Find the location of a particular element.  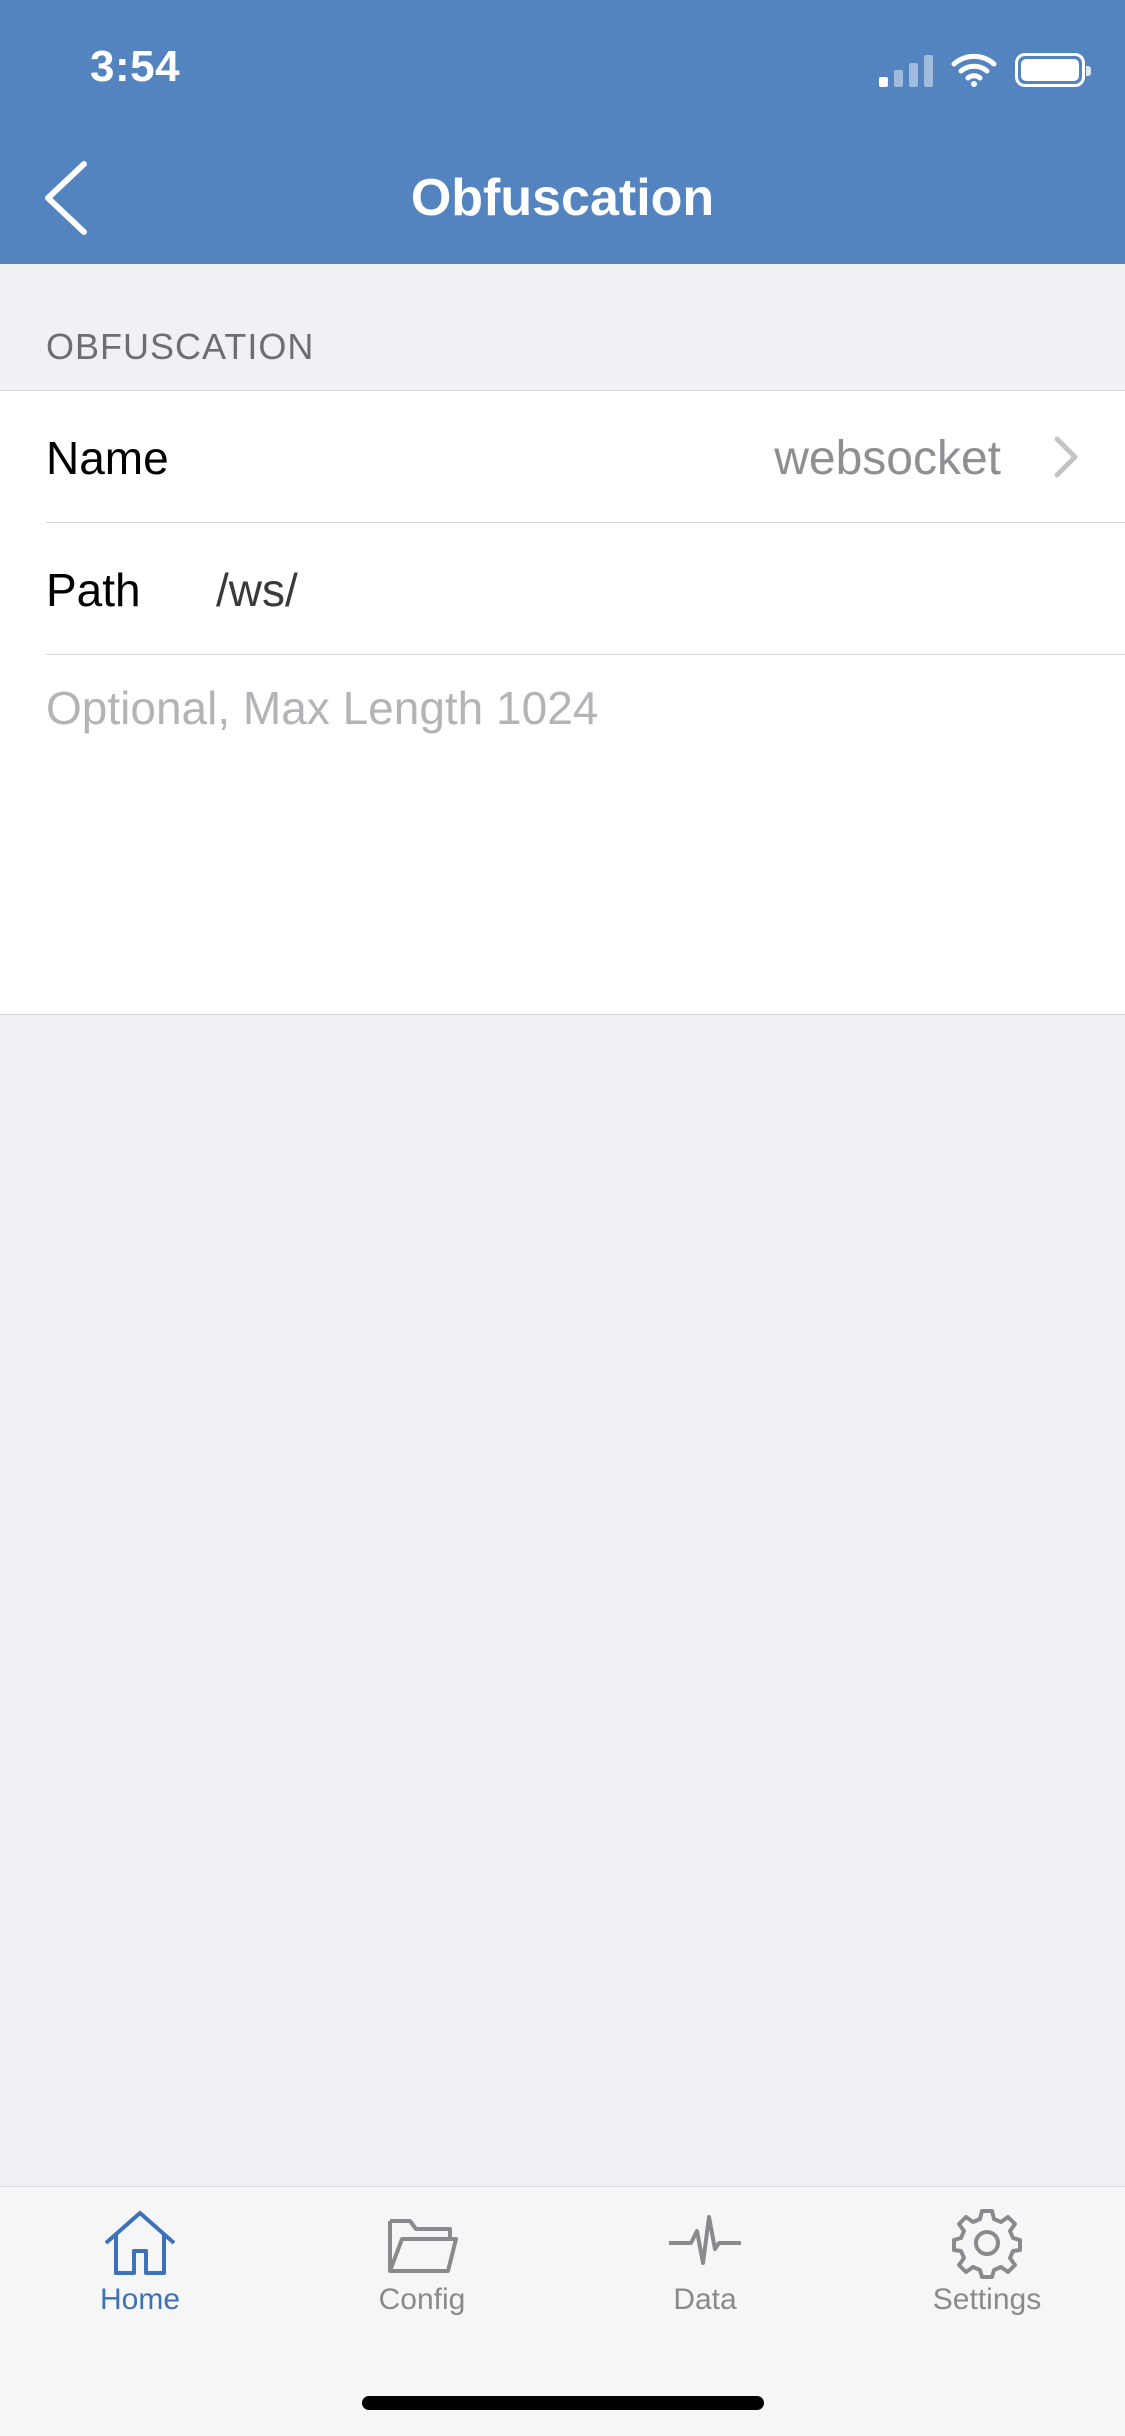

path-label: Path is located at coordinates (93, 590).